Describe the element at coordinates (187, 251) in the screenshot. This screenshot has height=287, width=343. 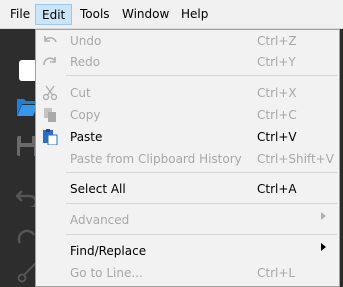
I see `find-replace-menu-item: Find/Replace` at that location.